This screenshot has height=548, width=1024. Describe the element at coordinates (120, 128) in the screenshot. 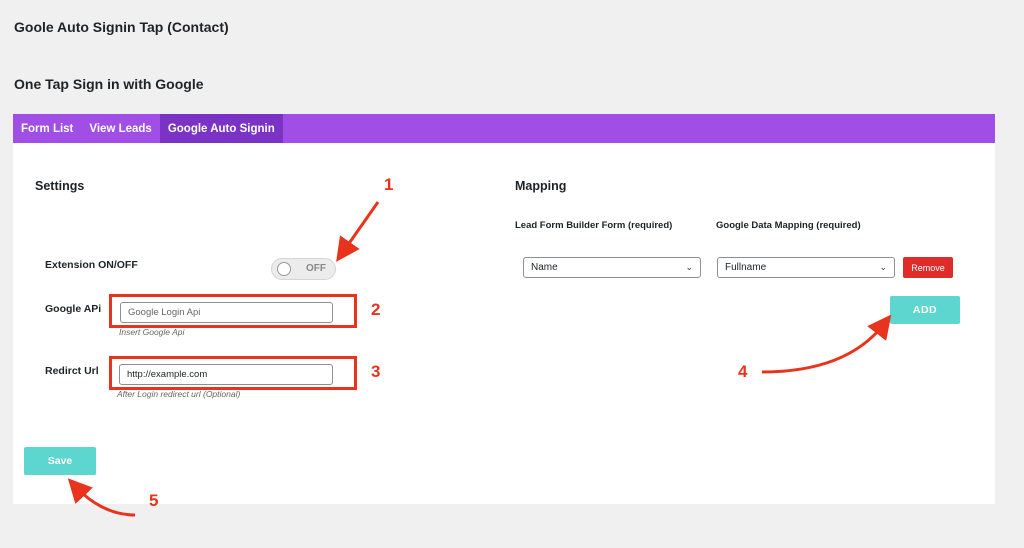

I see `tab-view-leads: View Leads` at that location.